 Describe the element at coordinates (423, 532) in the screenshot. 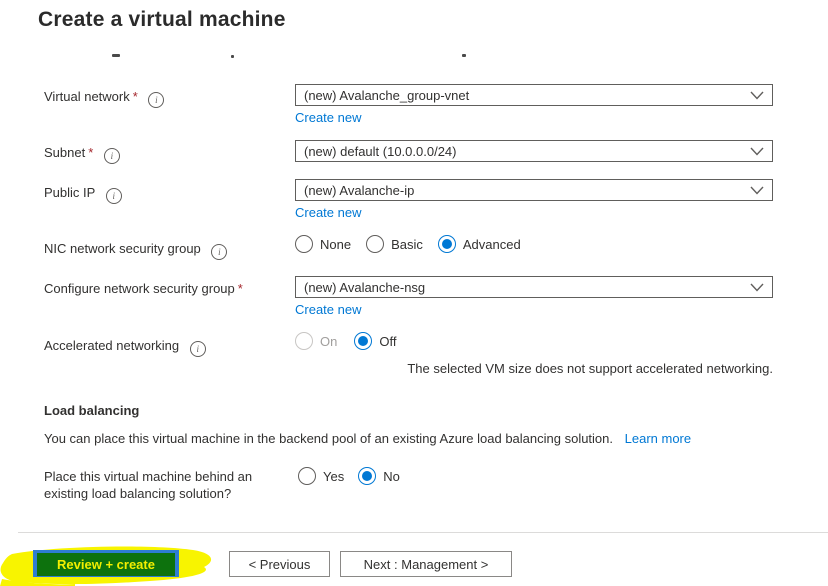

I see `footer-divider` at that location.